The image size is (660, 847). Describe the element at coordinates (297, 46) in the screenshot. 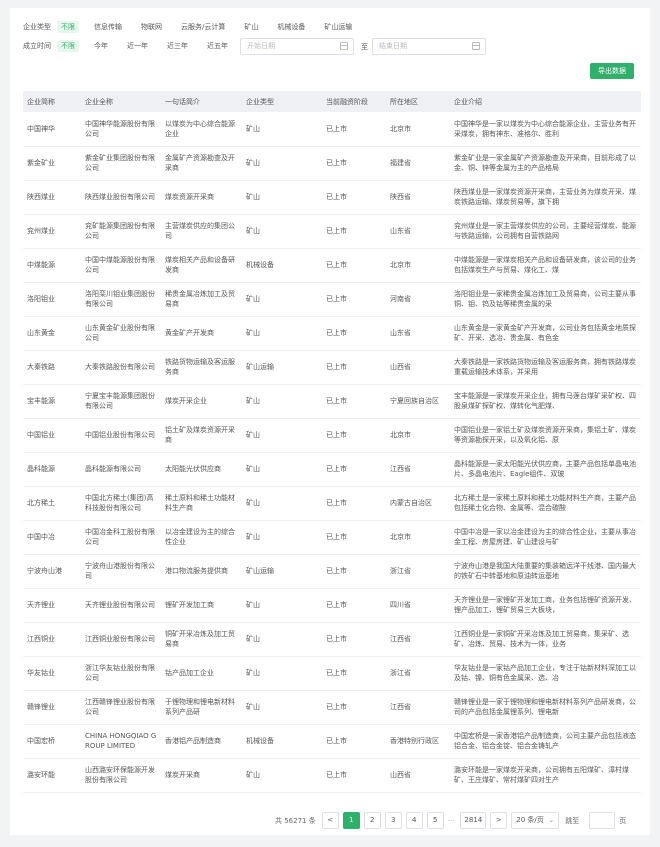

I see `start-date-input: 开始日期` at that location.